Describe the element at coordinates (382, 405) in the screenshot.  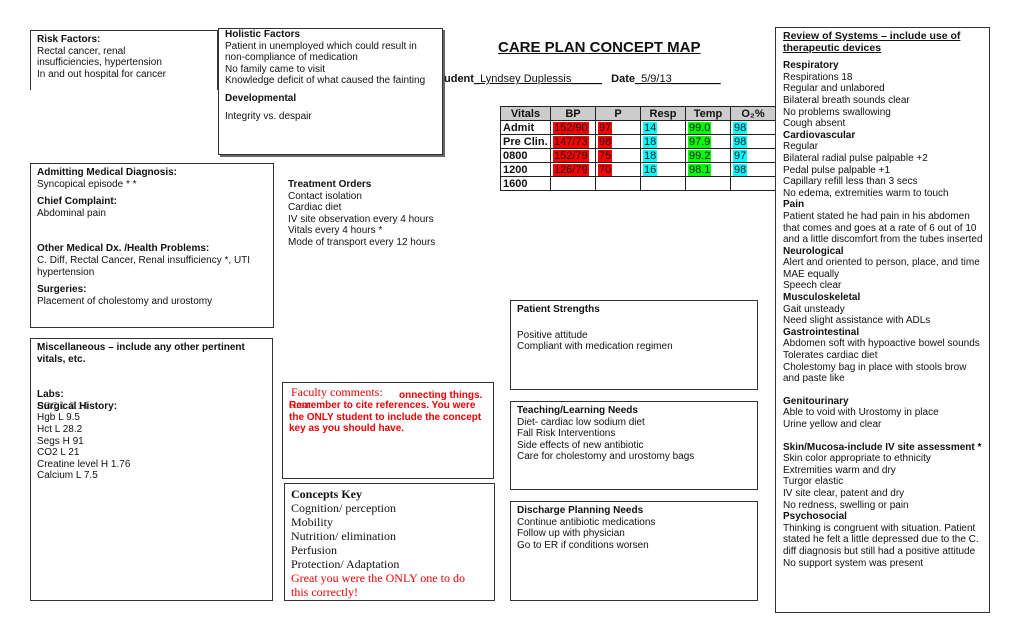
I see `faculty-comment-line: Remember to cite references. You were` at that location.